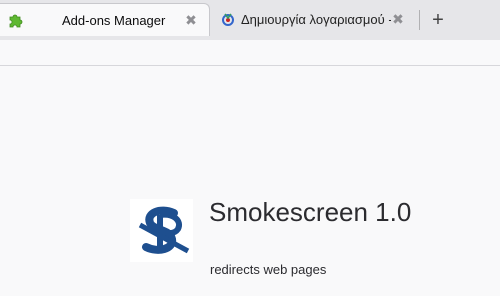 The width and height of the screenshot is (500, 296). I want to click on addon-description: redirects web pages, so click(268, 269).